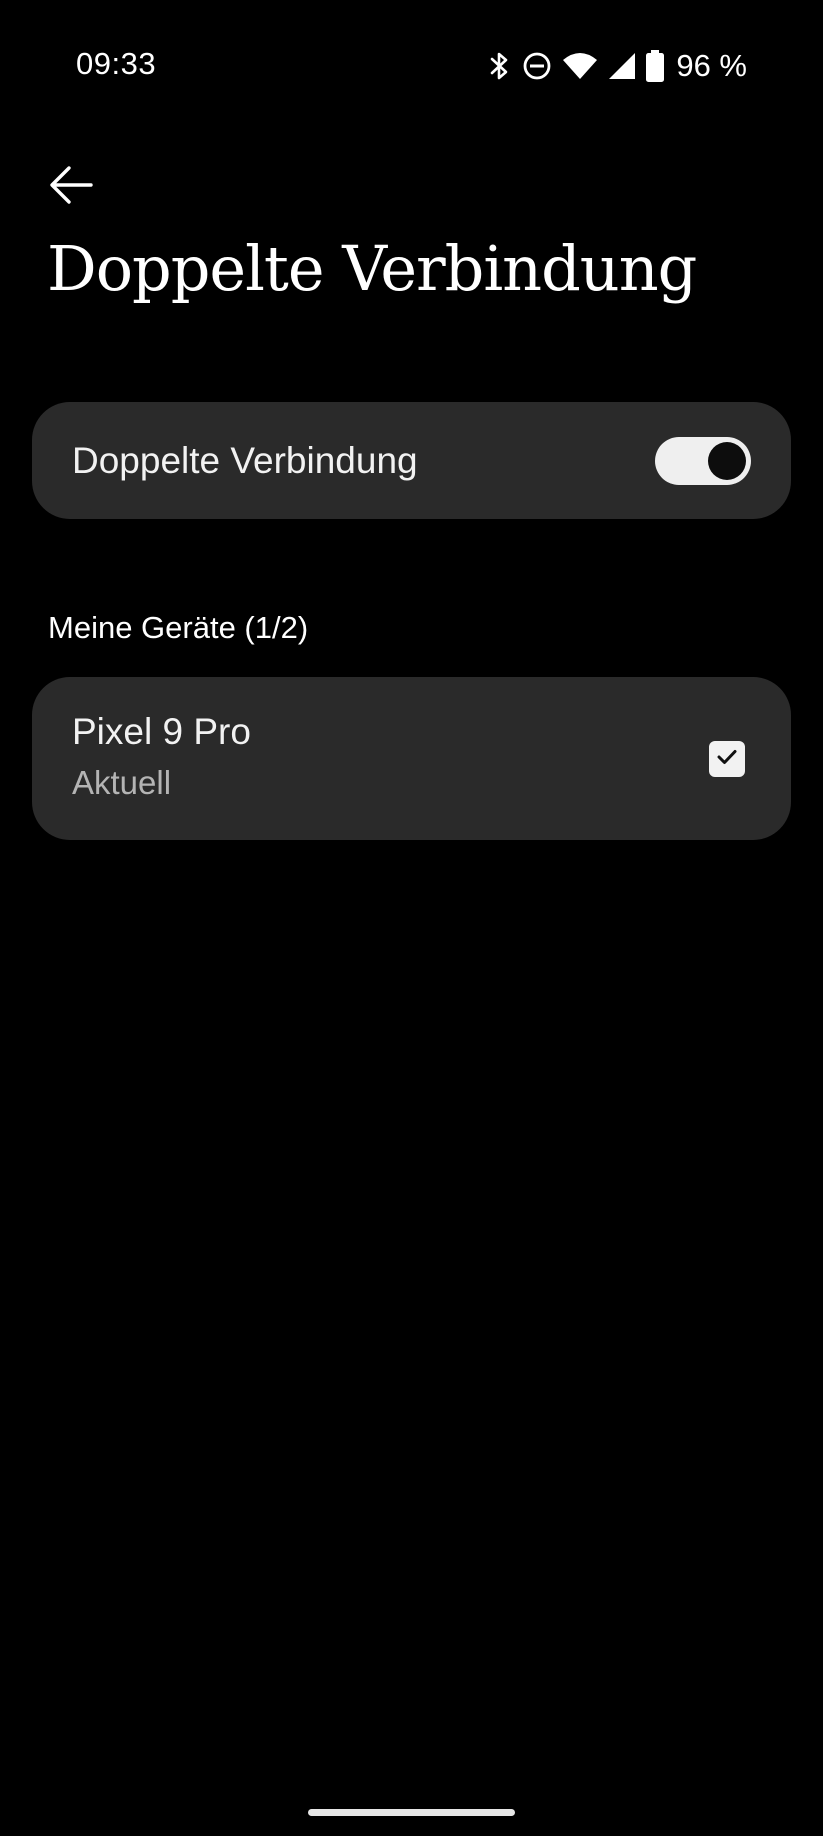 The height and width of the screenshot is (1836, 823). I want to click on status-bar: 09:33 96 %, so click(411, 65).